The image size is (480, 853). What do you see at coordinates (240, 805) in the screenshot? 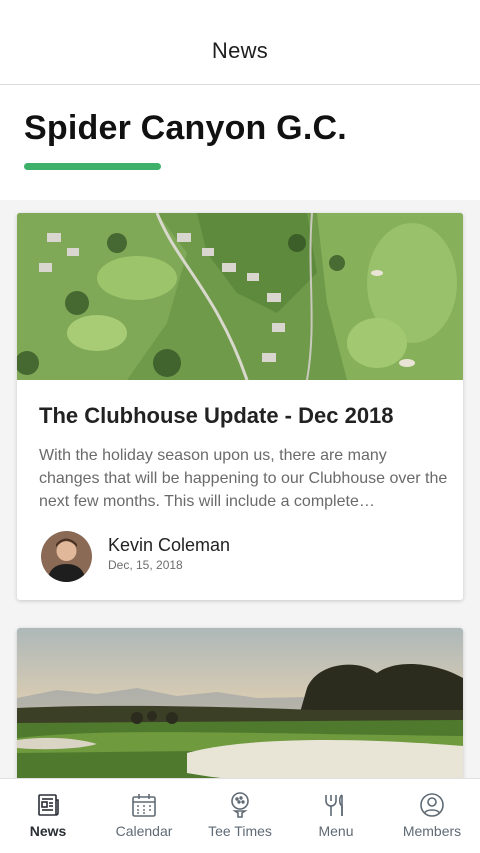
I see `golf-ball-tee-icon` at bounding box center [240, 805].